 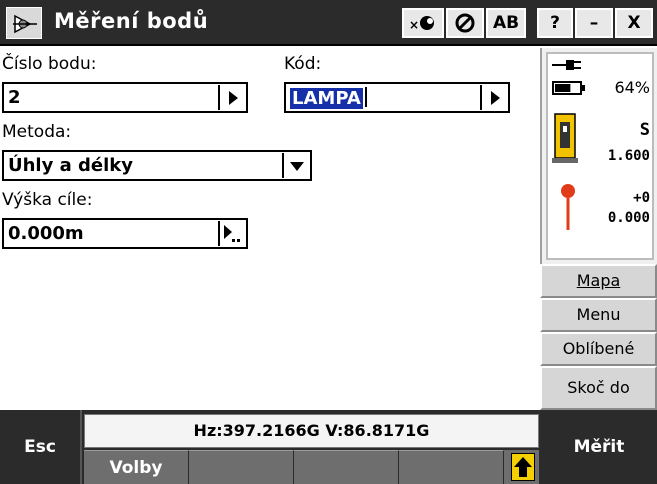 I want to click on point-number-value: 2, so click(x=14, y=97).